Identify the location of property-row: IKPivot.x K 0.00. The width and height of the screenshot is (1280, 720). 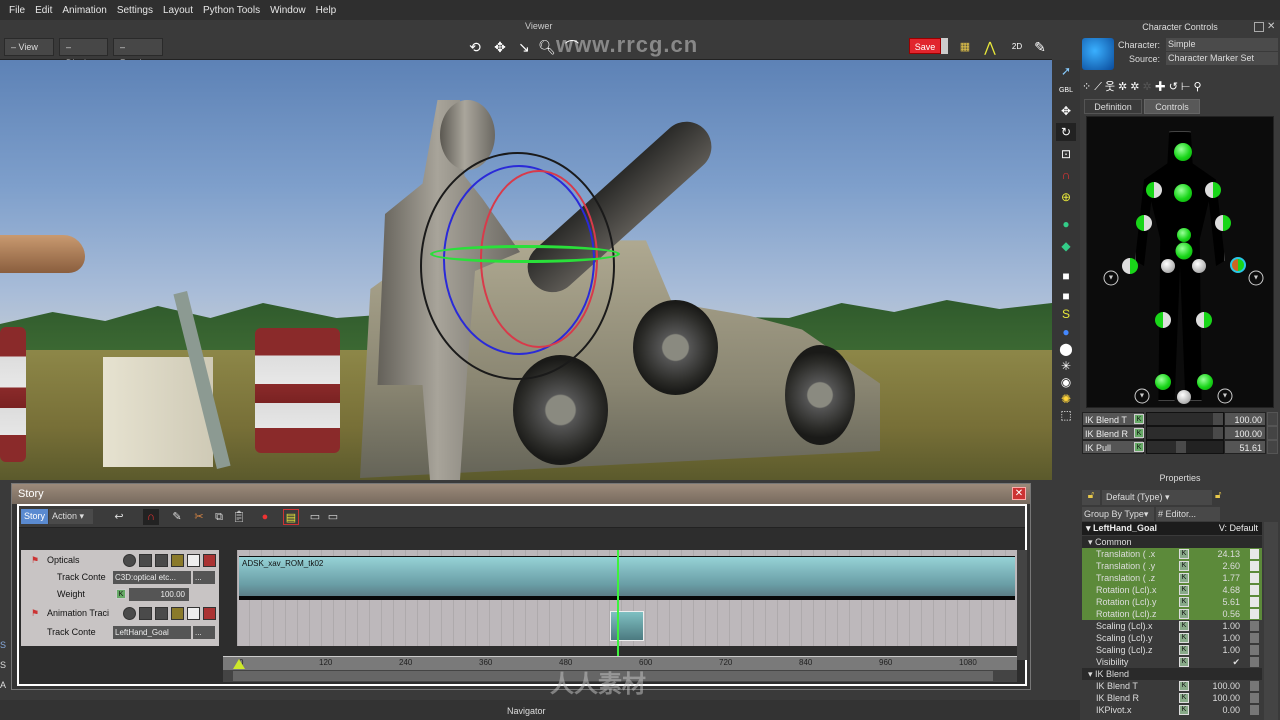
(1172, 710).